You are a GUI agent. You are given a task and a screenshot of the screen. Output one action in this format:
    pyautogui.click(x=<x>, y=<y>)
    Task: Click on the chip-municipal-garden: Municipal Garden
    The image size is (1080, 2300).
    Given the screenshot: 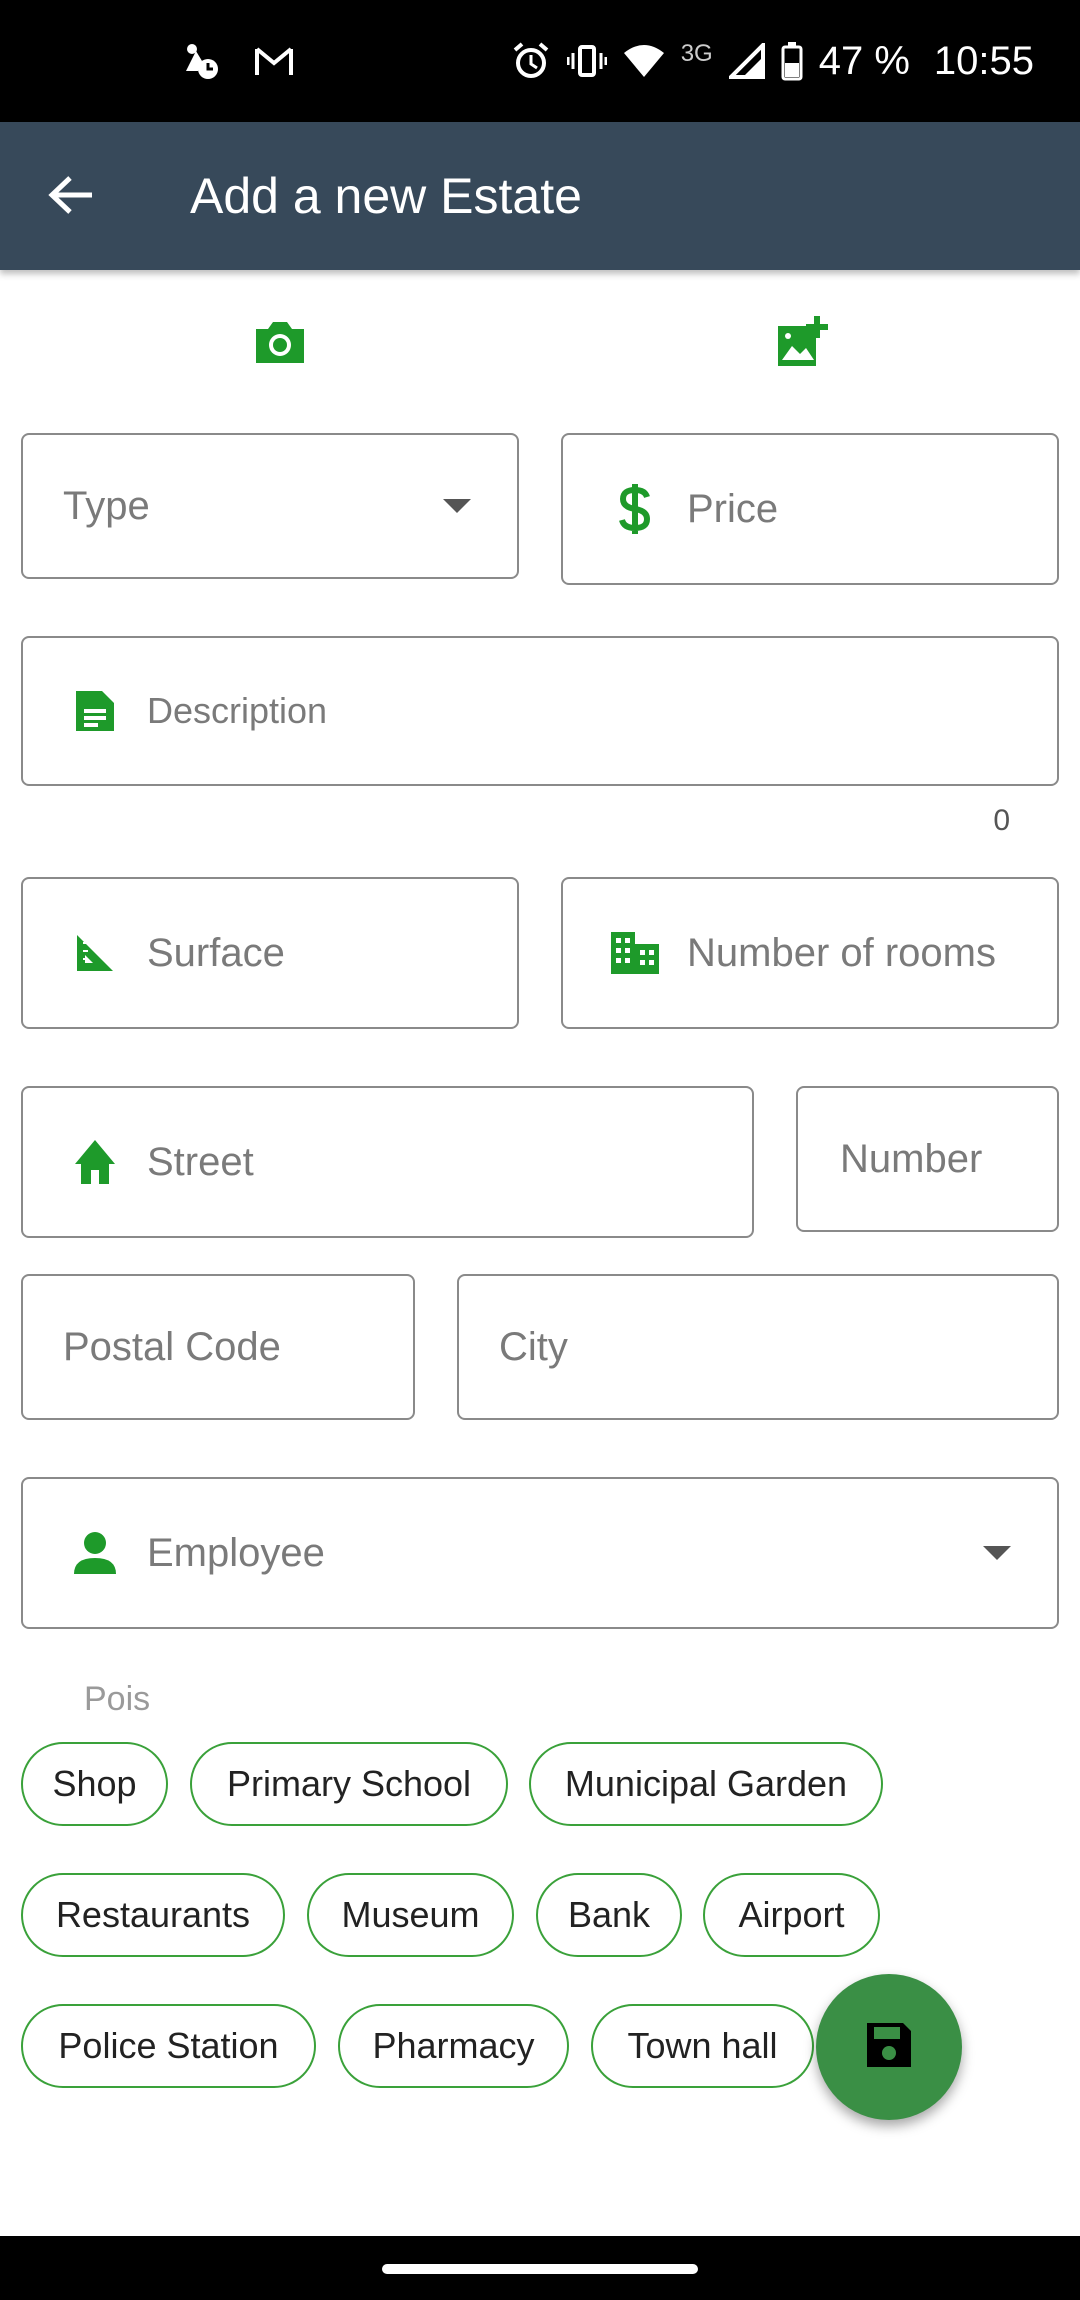 What is the action you would take?
    pyautogui.click(x=706, y=1784)
    